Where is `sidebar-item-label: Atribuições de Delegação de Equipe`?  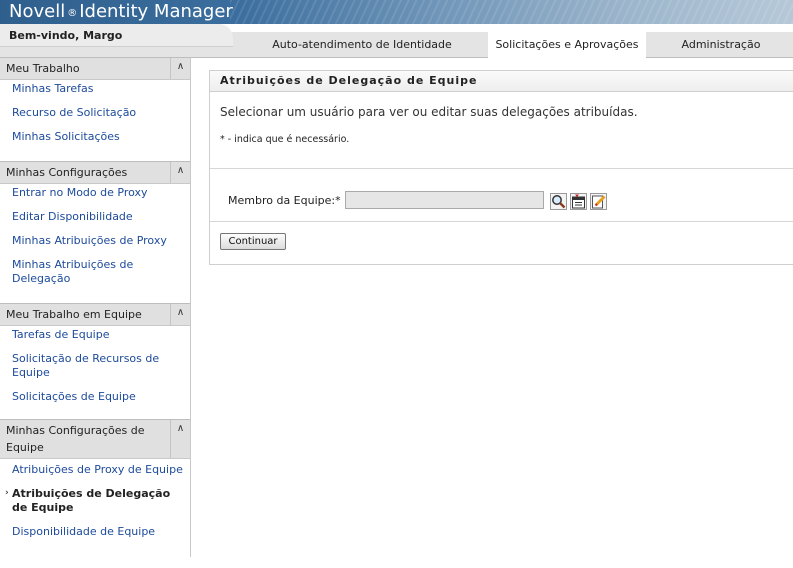
sidebar-item-label: Atribuições de Delegação de Equipe is located at coordinates (91, 500).